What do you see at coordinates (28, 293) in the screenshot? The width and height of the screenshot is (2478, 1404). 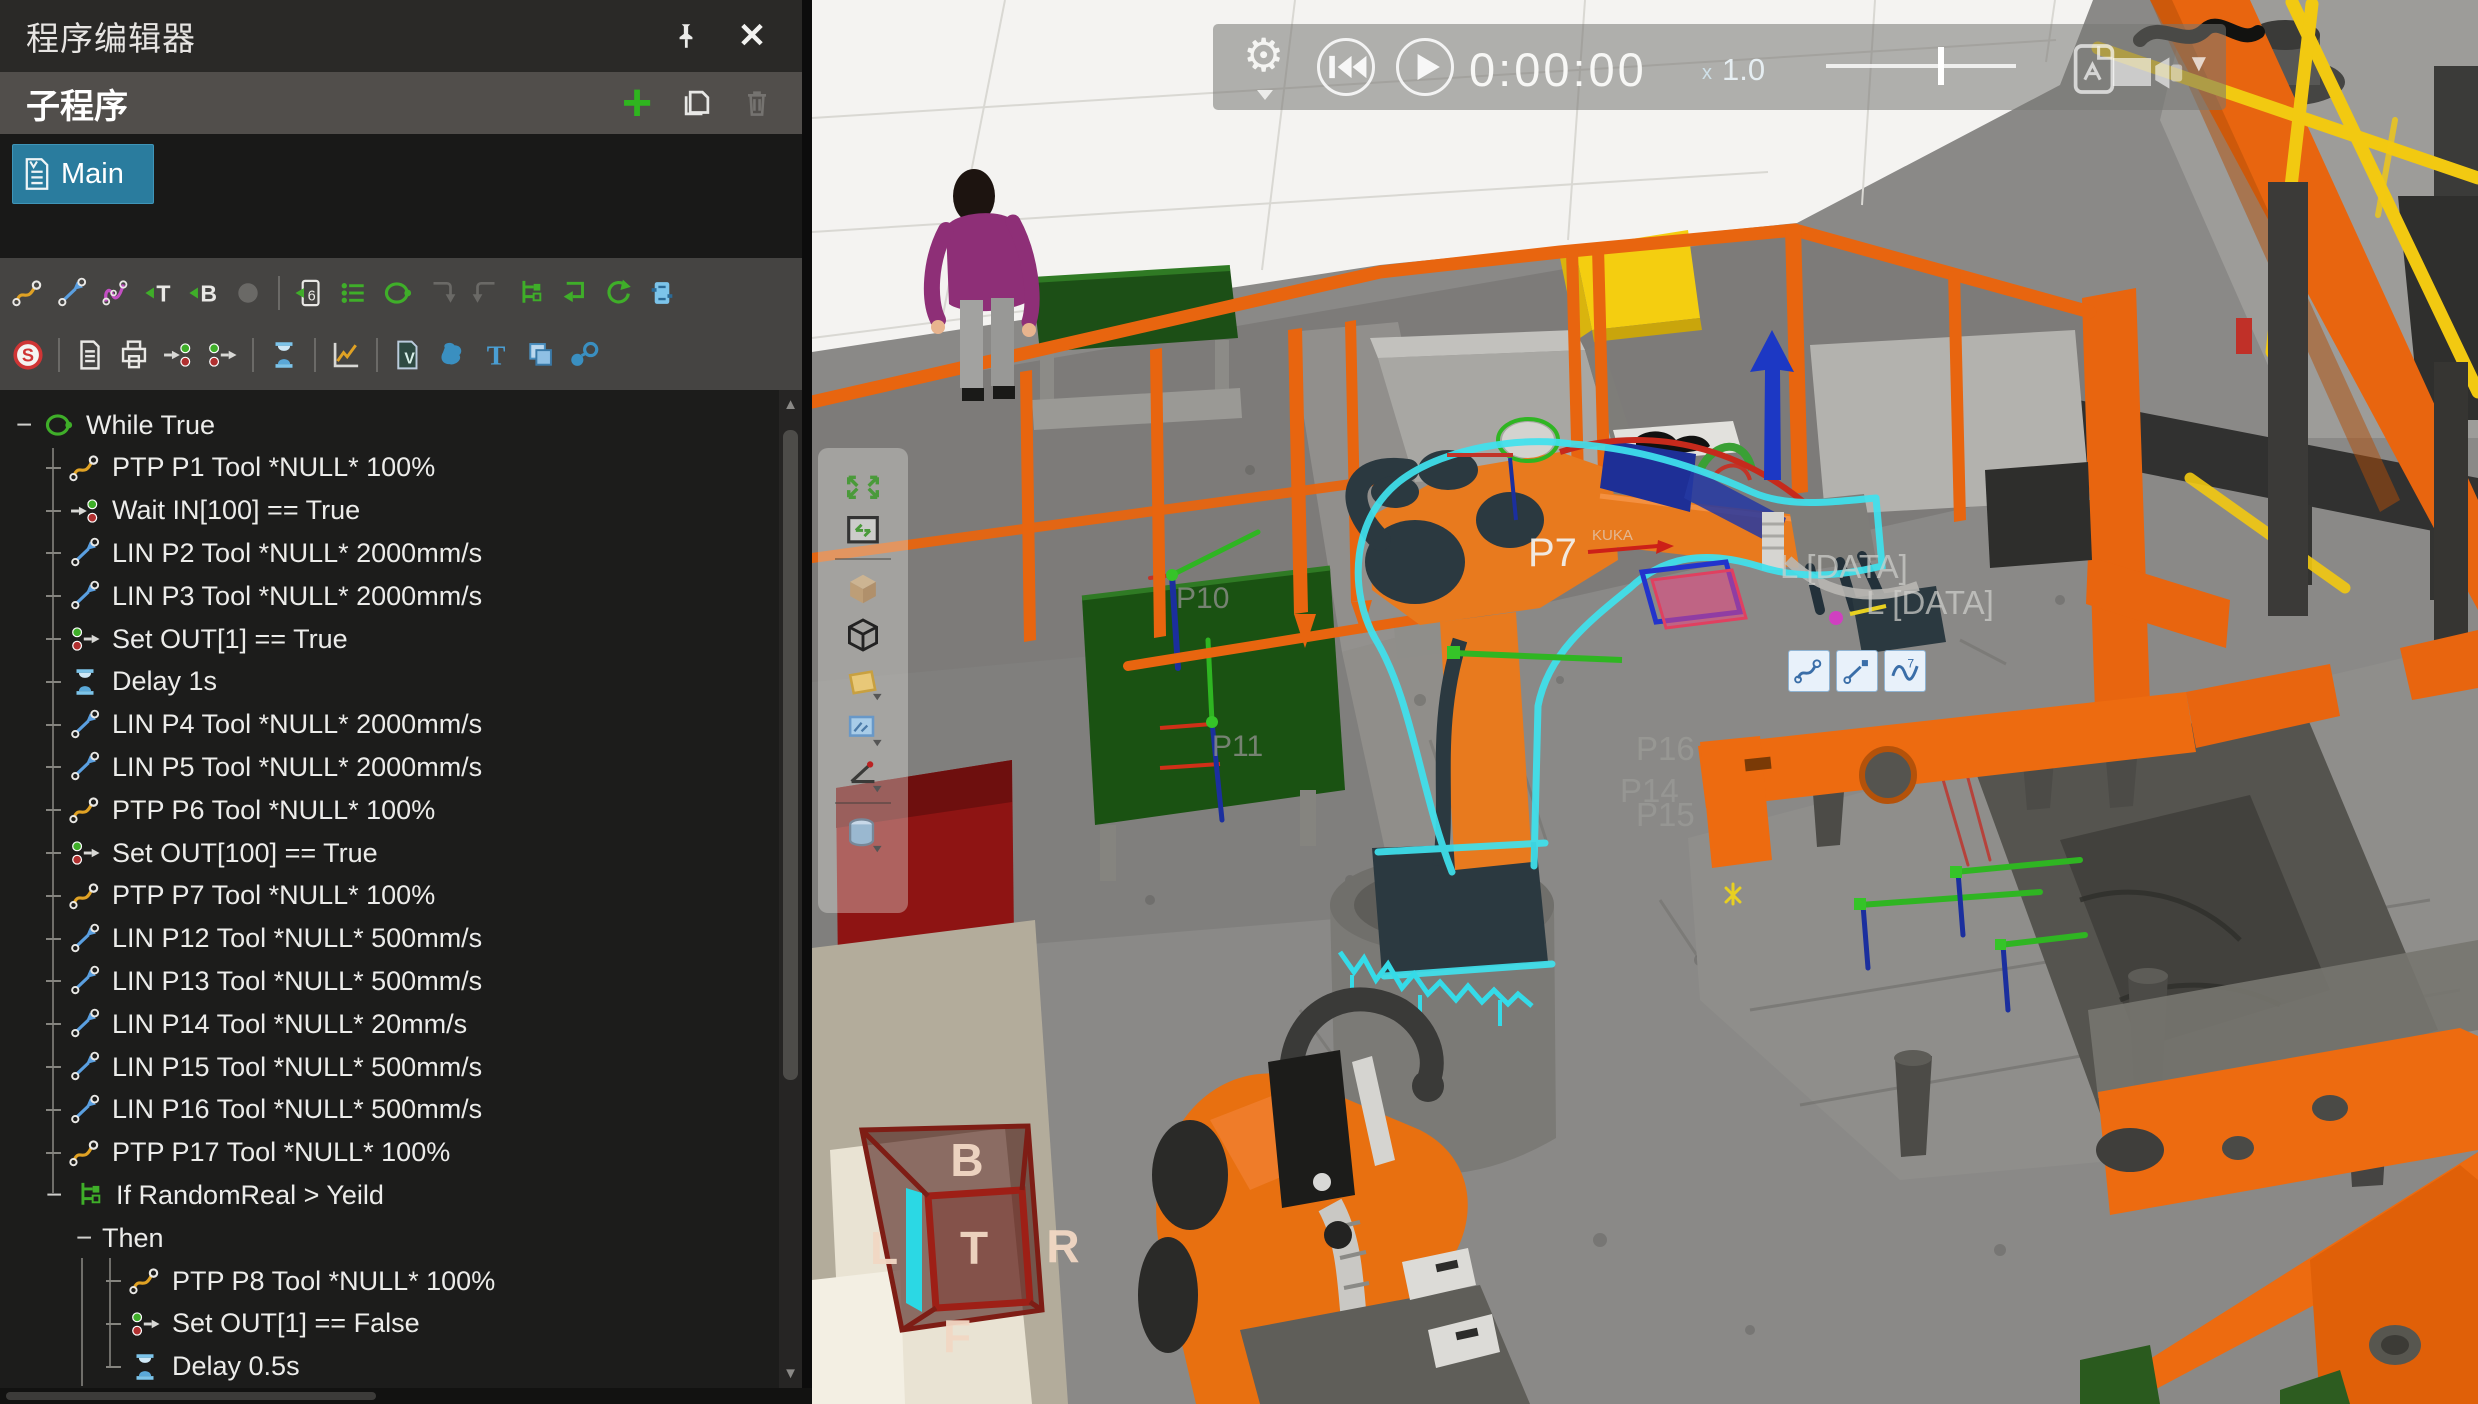 I see `ptp-button` at bounding box center [28, 293].